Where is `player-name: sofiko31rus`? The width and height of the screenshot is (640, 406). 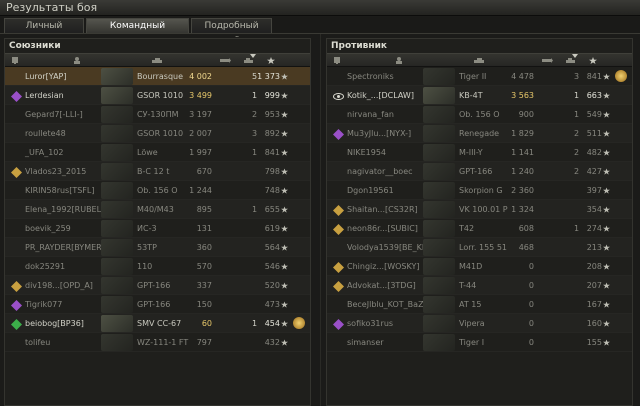 player-name: sofiko31rus is located at coordinates (370, 323).